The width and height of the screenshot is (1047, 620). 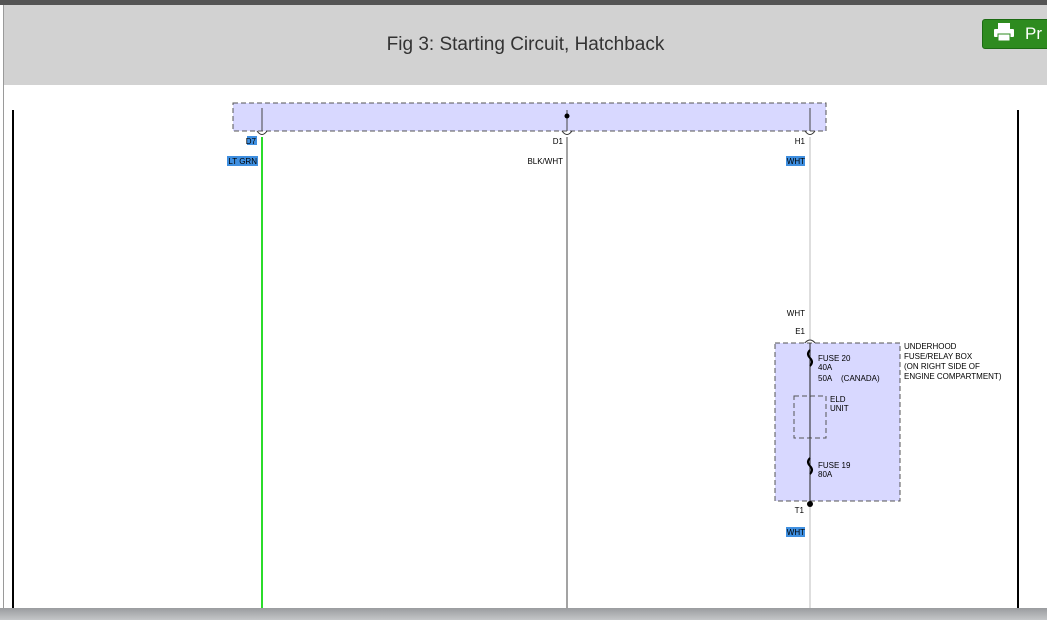 I want to click on connector-h1-terminal, so click(x=810, y=132).